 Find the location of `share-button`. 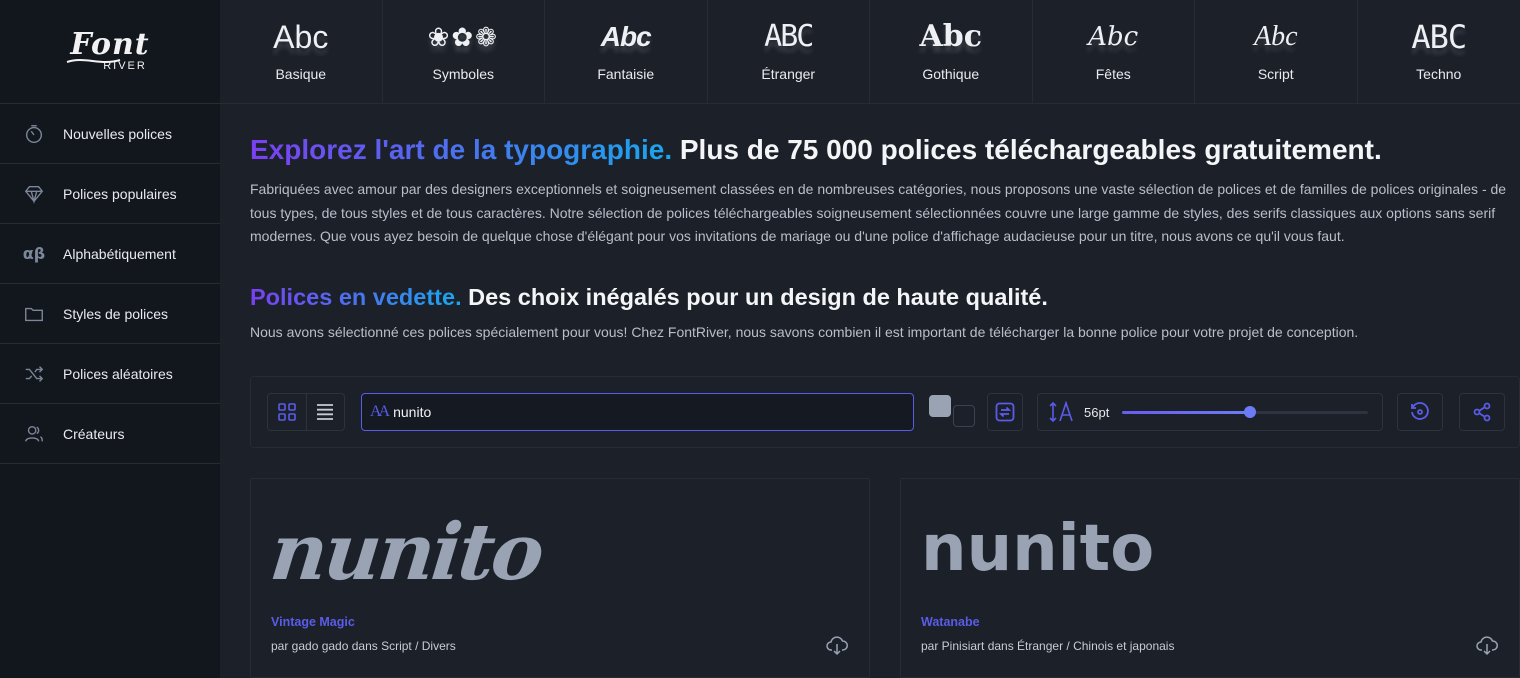

share-button is located at coordinates (1482, 412).